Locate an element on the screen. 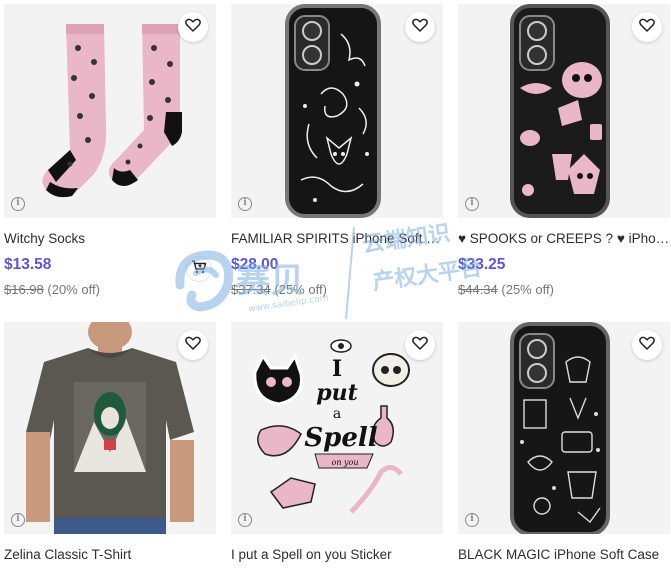 Image resolution: width=671 pixels, height=570 pixels. add-to-cart-button is located at coordinates (199, 269).